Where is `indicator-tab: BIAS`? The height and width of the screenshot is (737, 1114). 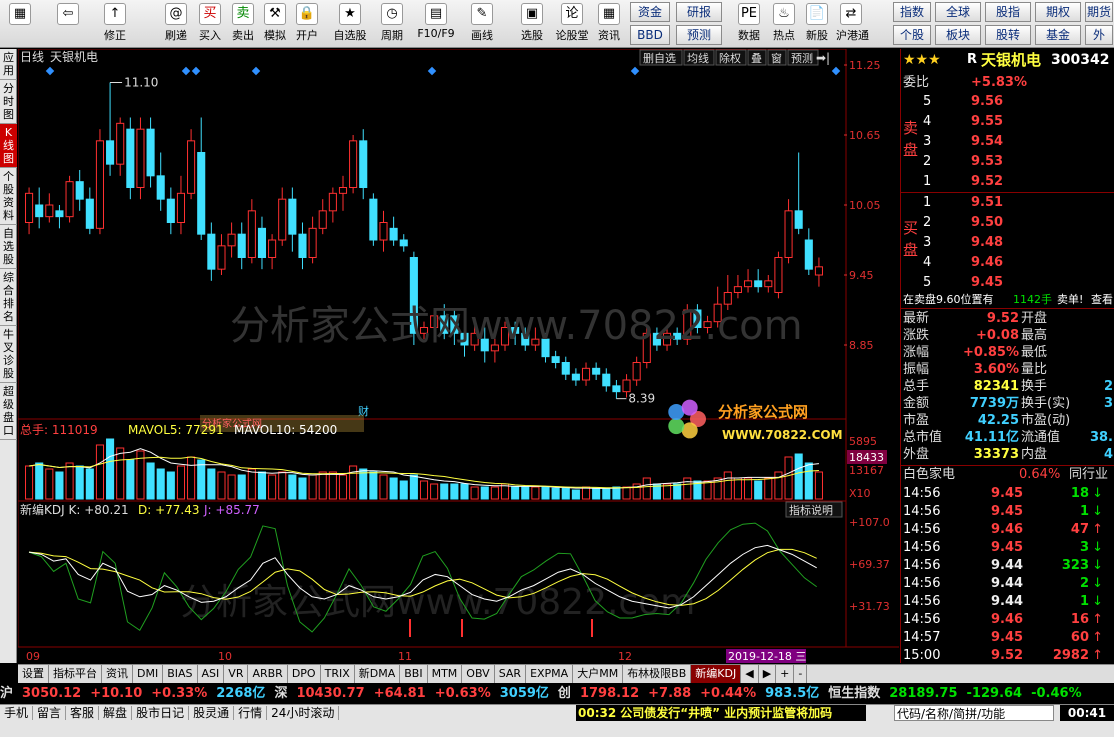 indicator-tab: BIAS is located at coordinates (180, 674).